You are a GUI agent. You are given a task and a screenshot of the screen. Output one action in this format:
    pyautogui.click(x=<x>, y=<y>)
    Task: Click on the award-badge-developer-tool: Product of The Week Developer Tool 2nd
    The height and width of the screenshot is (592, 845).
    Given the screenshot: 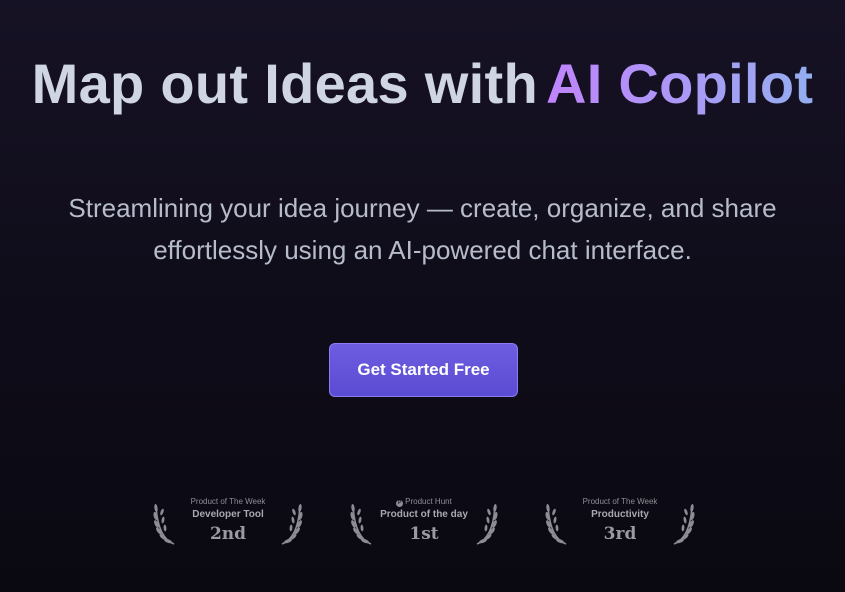 What is the action you would take?
    pyautogui.click(x=228, y=523)
    